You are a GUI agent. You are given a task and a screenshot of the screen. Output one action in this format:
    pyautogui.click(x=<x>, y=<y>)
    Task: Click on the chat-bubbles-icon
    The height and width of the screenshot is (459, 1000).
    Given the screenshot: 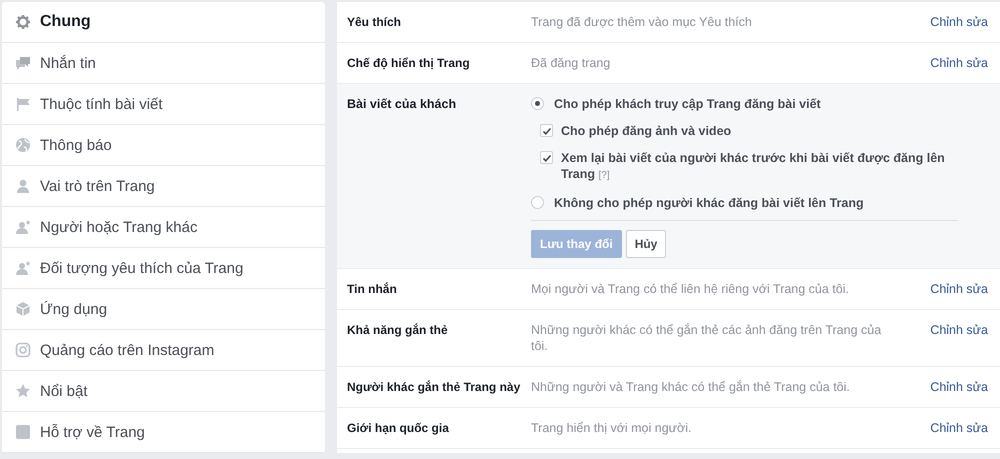 What is the action you would take?
    pyautogui.click(x=23, y=63)
    